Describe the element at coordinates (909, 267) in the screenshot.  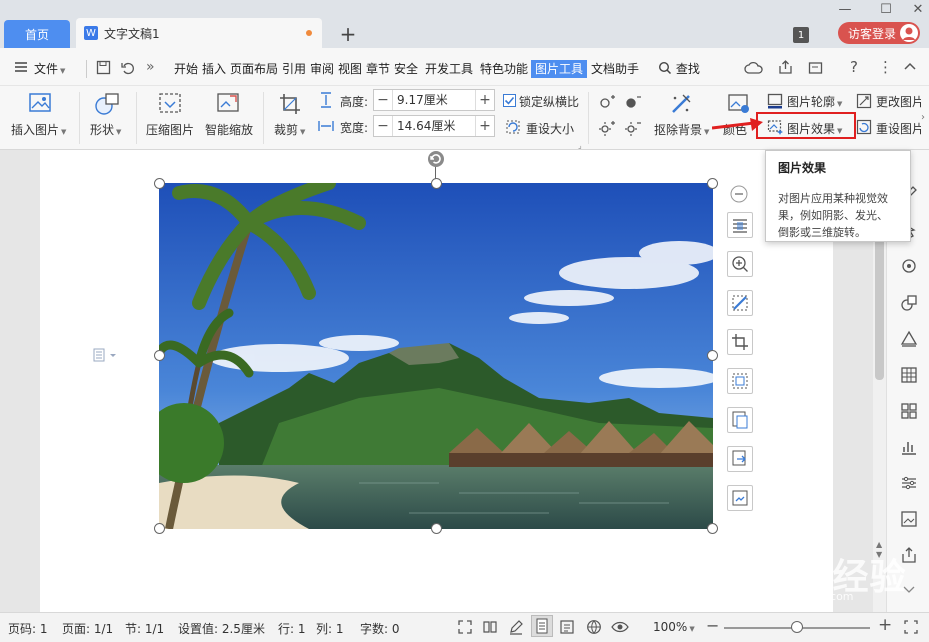
I see `sidebar-location-icon` at that location.